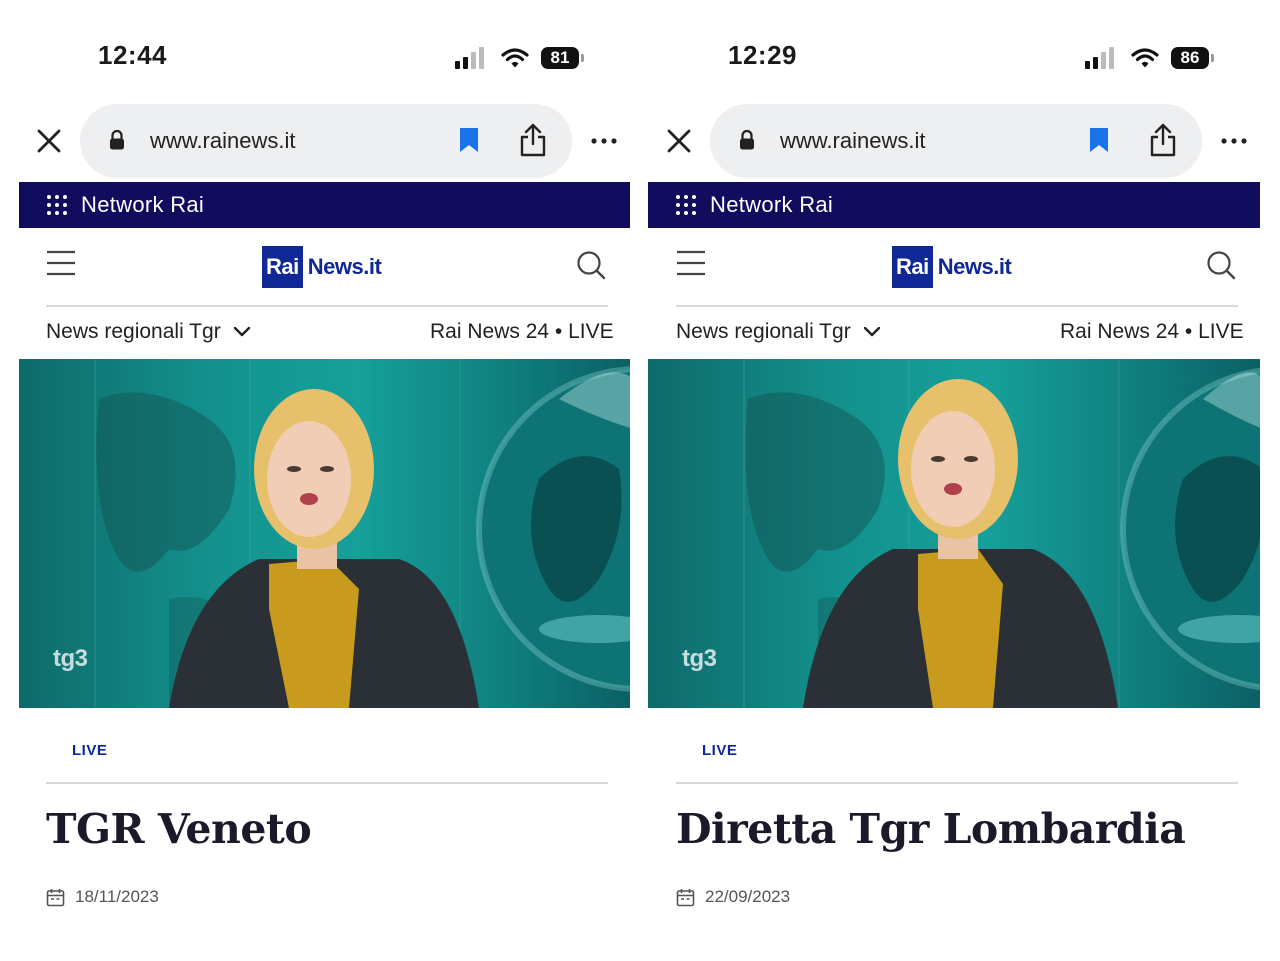 This screenshot has width=1280, height=961. What do you see at coordinates (748, 896) in the screenshot?
I see `date-text: 22/09/2023` at bounding box center [748, 896].